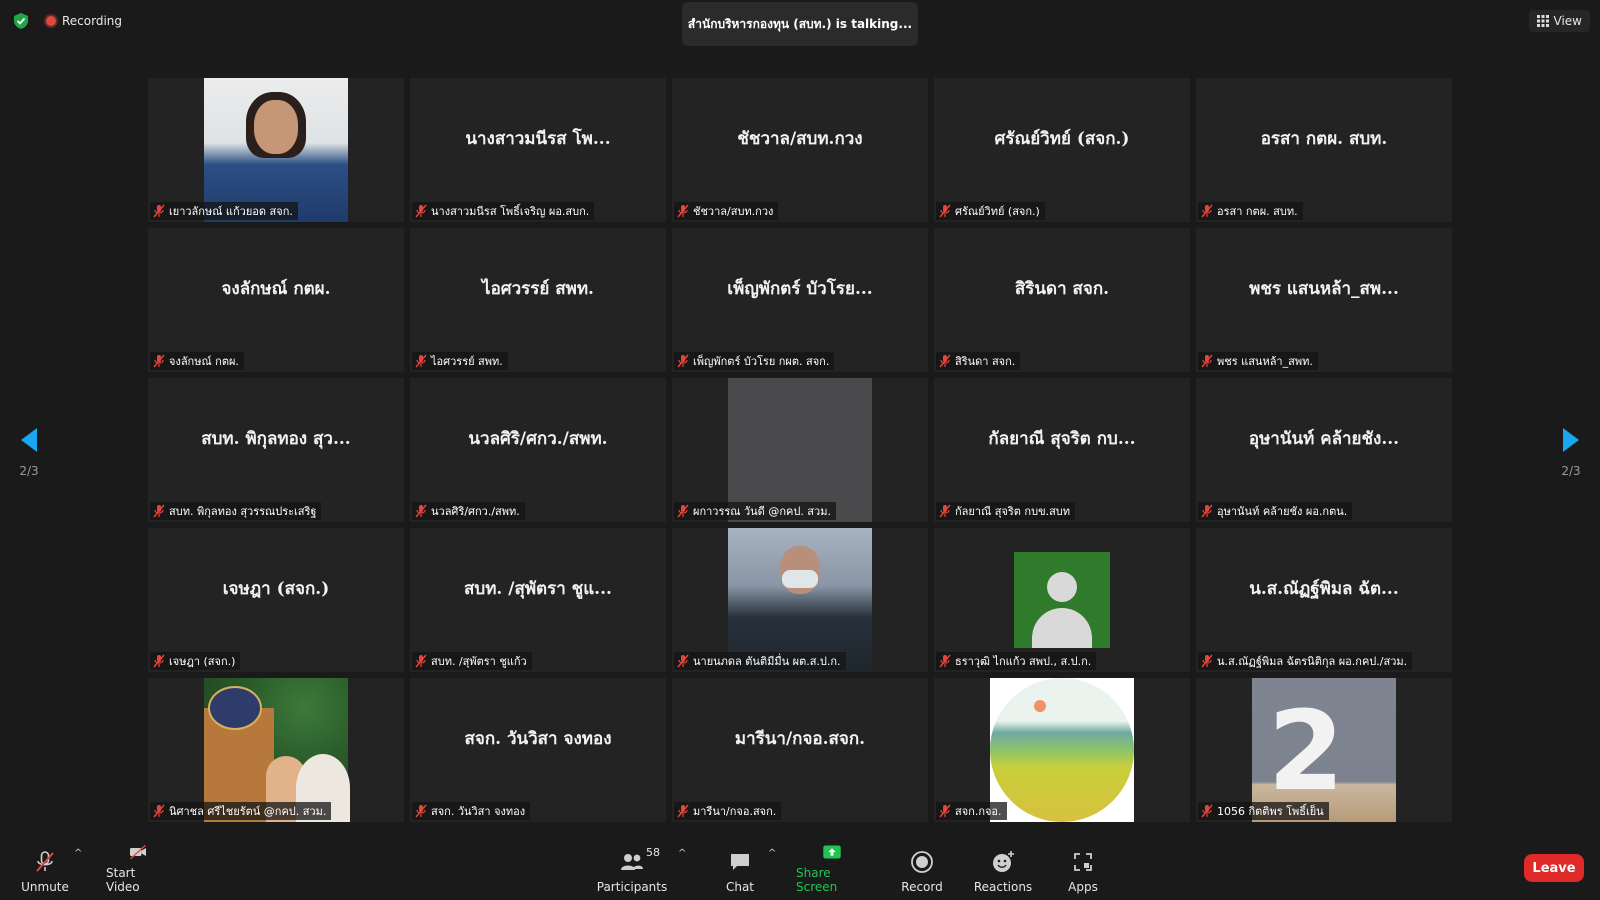  I want to click on participant-tile: ศรัณย์วิทย์ (สจก.) ศรัณย์วิทย์ (สจก.), so click(1062, 150).